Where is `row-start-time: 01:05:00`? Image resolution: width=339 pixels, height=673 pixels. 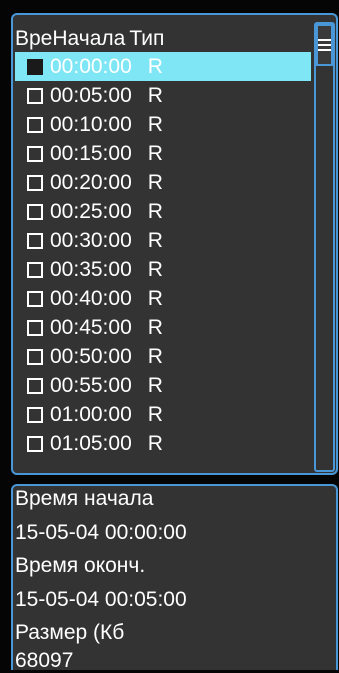 row-start-time: 01:05:00 is located at coordinates (91, 443).